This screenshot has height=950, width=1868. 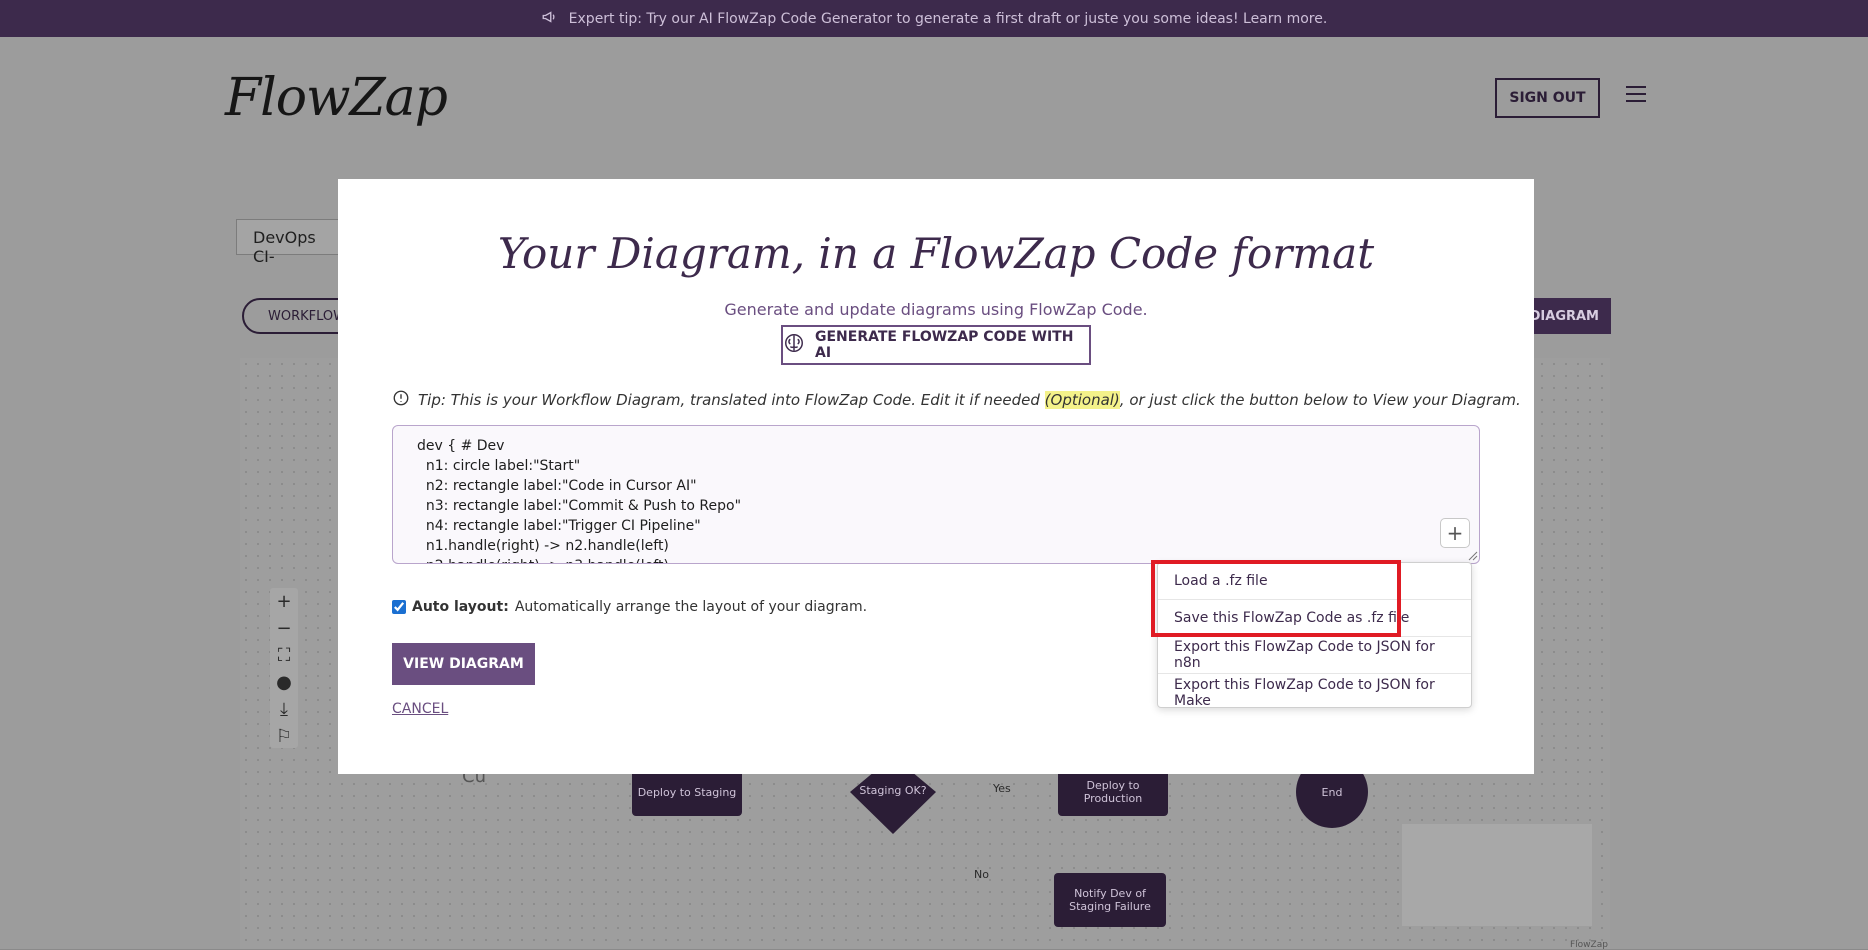 I want to click on info-icon, so click(x=401, y=400).